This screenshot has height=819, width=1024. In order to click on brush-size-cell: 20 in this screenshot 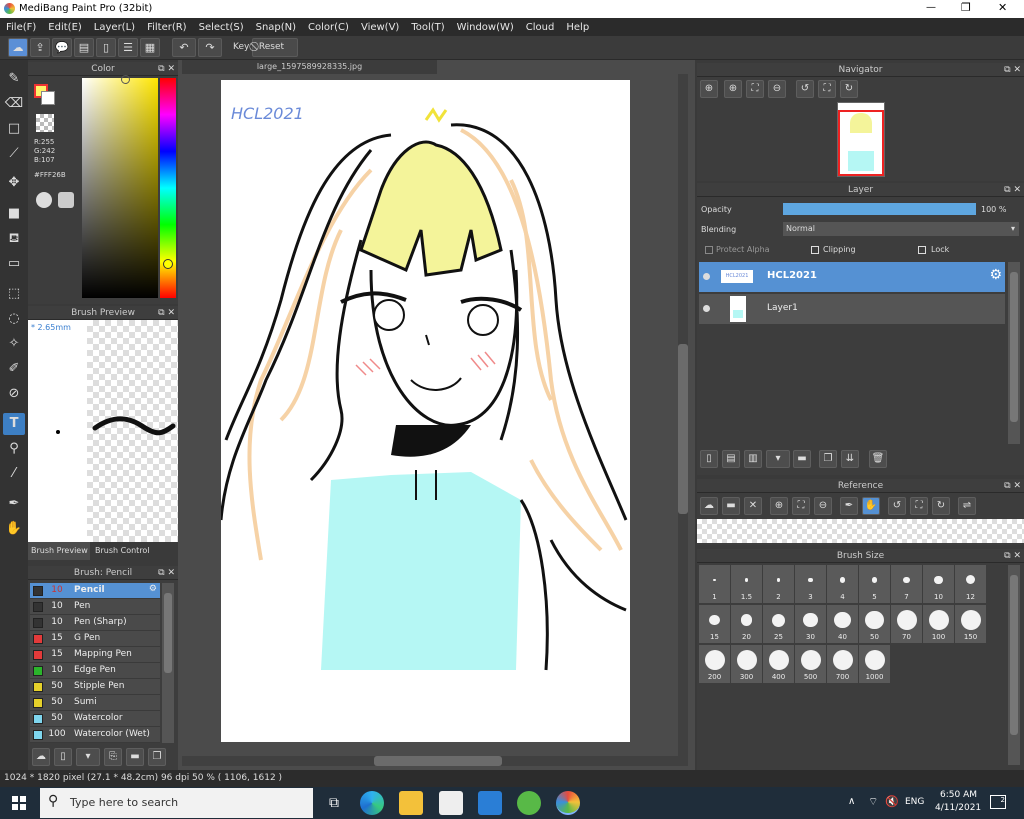, I will do `click(746, 624)`.